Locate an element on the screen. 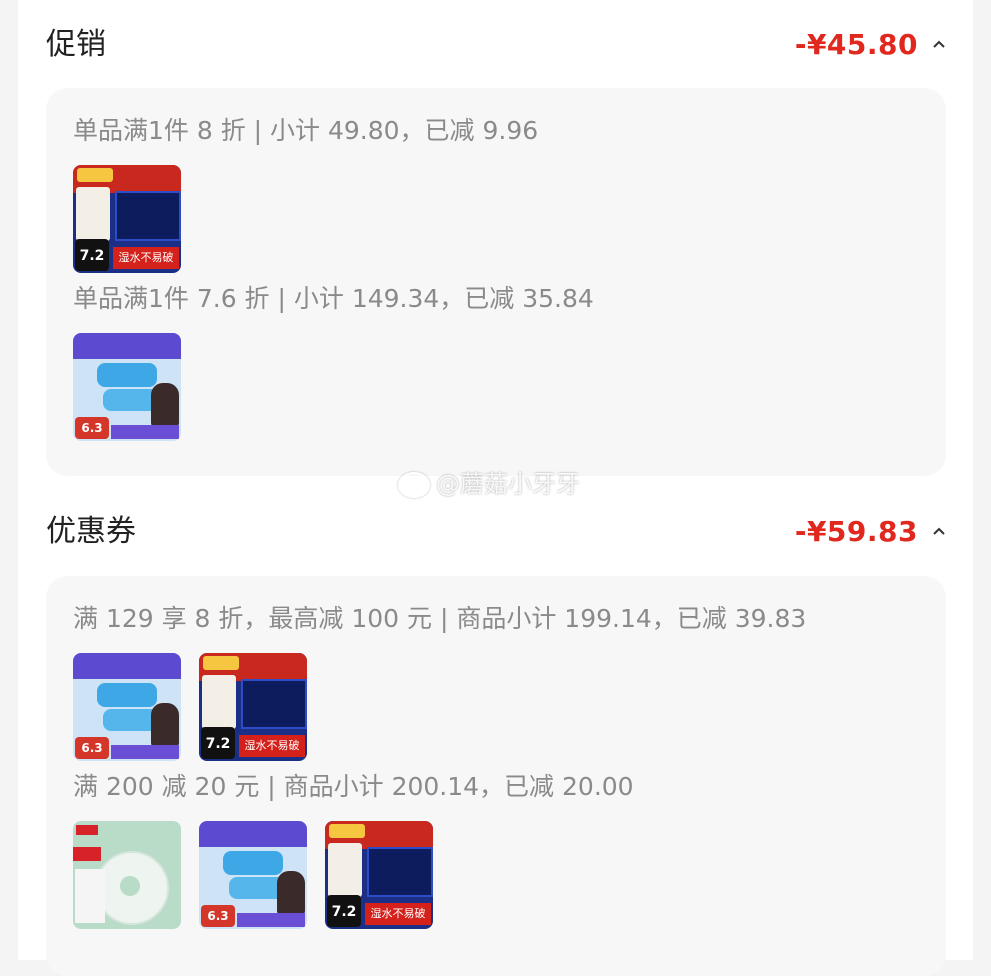  watermark: @蘑菇小牙牙 is located at coordinates (489, 481).